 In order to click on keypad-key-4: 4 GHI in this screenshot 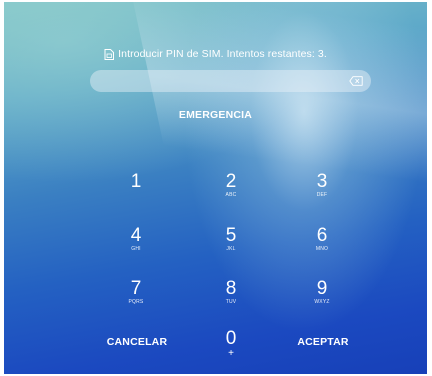, I will do `click(136, 246)`.